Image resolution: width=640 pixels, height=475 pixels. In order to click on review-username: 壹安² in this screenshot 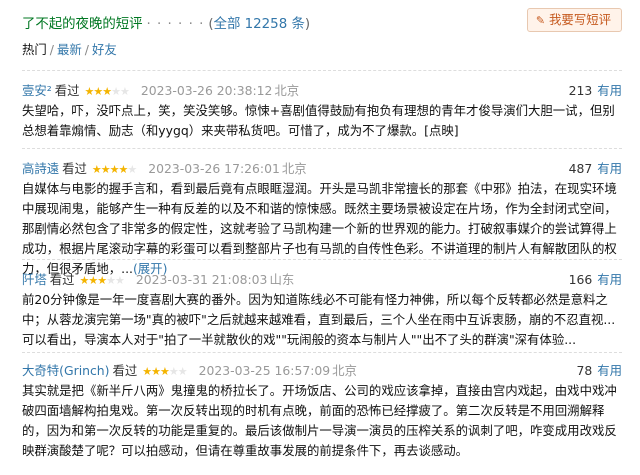, I will do `click(37, 90)`.